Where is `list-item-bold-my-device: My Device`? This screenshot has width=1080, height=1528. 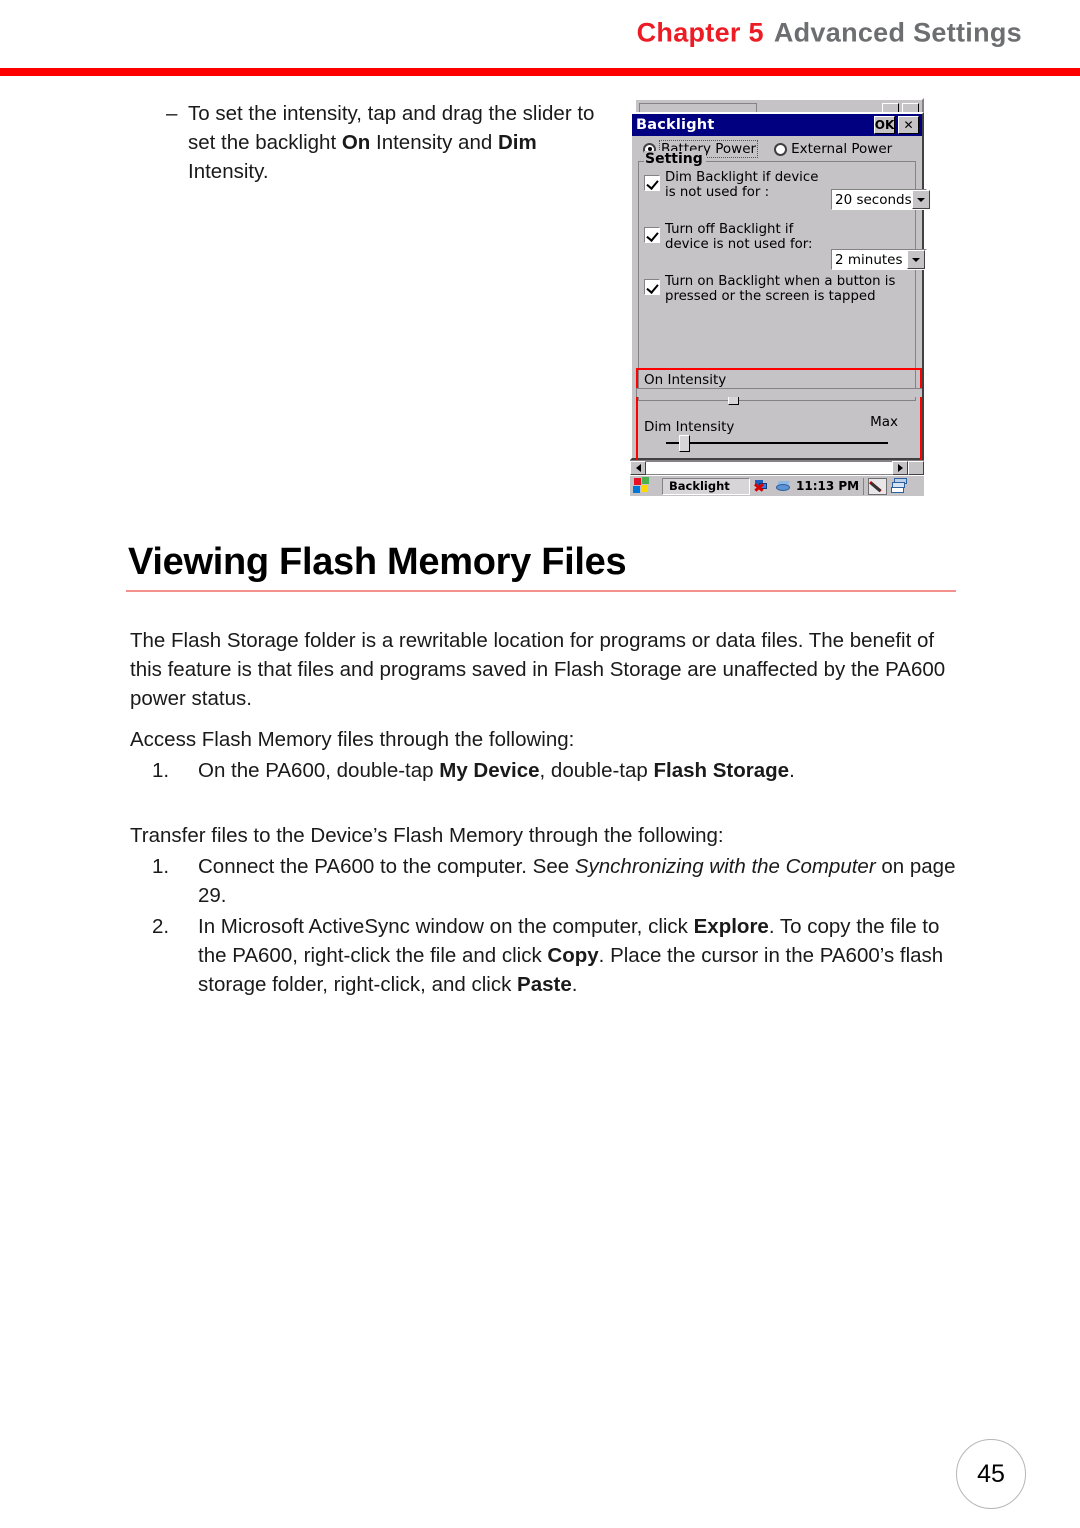 list-item-bold-my-device: My Device is located at coordinates (489, 770).